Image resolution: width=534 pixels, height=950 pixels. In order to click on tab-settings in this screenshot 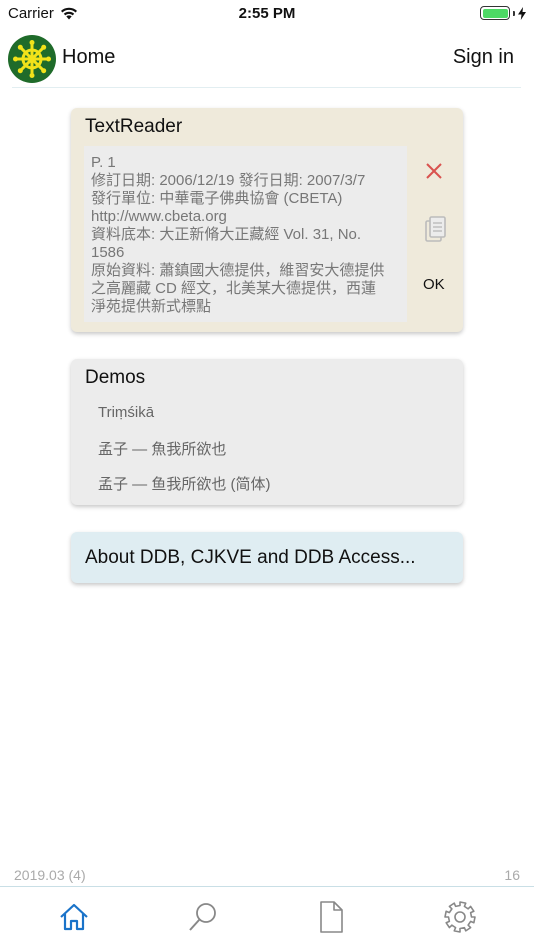, I will do `click(460, 917)`.